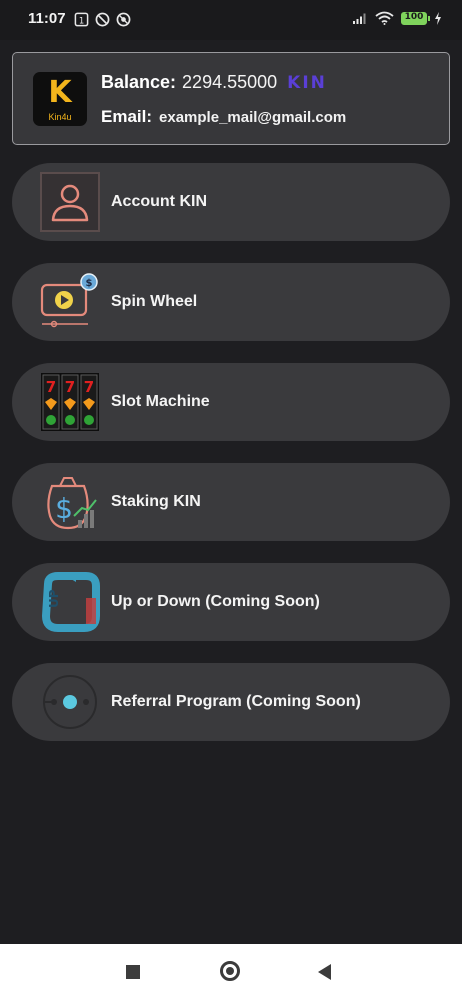 The height and width of the screenshot is (1000, 462). I want to click on referral-icon, so click(70, 702).